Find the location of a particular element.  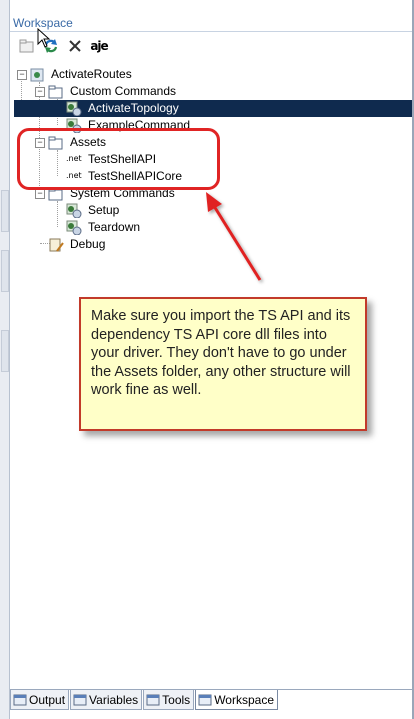

tab-workspace: Workspace is located at coordinates (236, 700).